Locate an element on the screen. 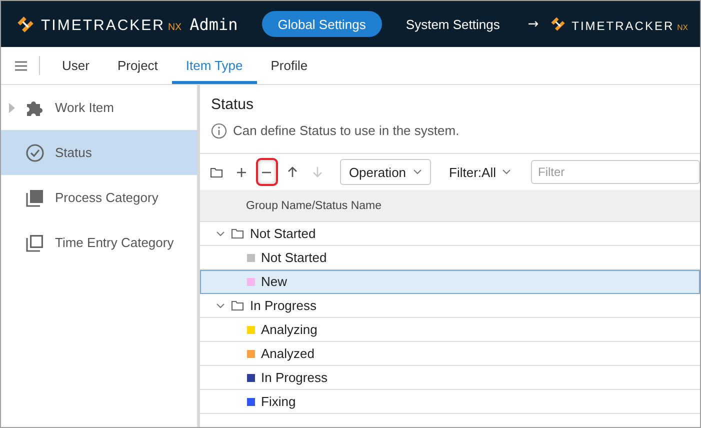 The width and height of the screenshot is (701, 428). menu-icon is located at coordinates (21, 65).